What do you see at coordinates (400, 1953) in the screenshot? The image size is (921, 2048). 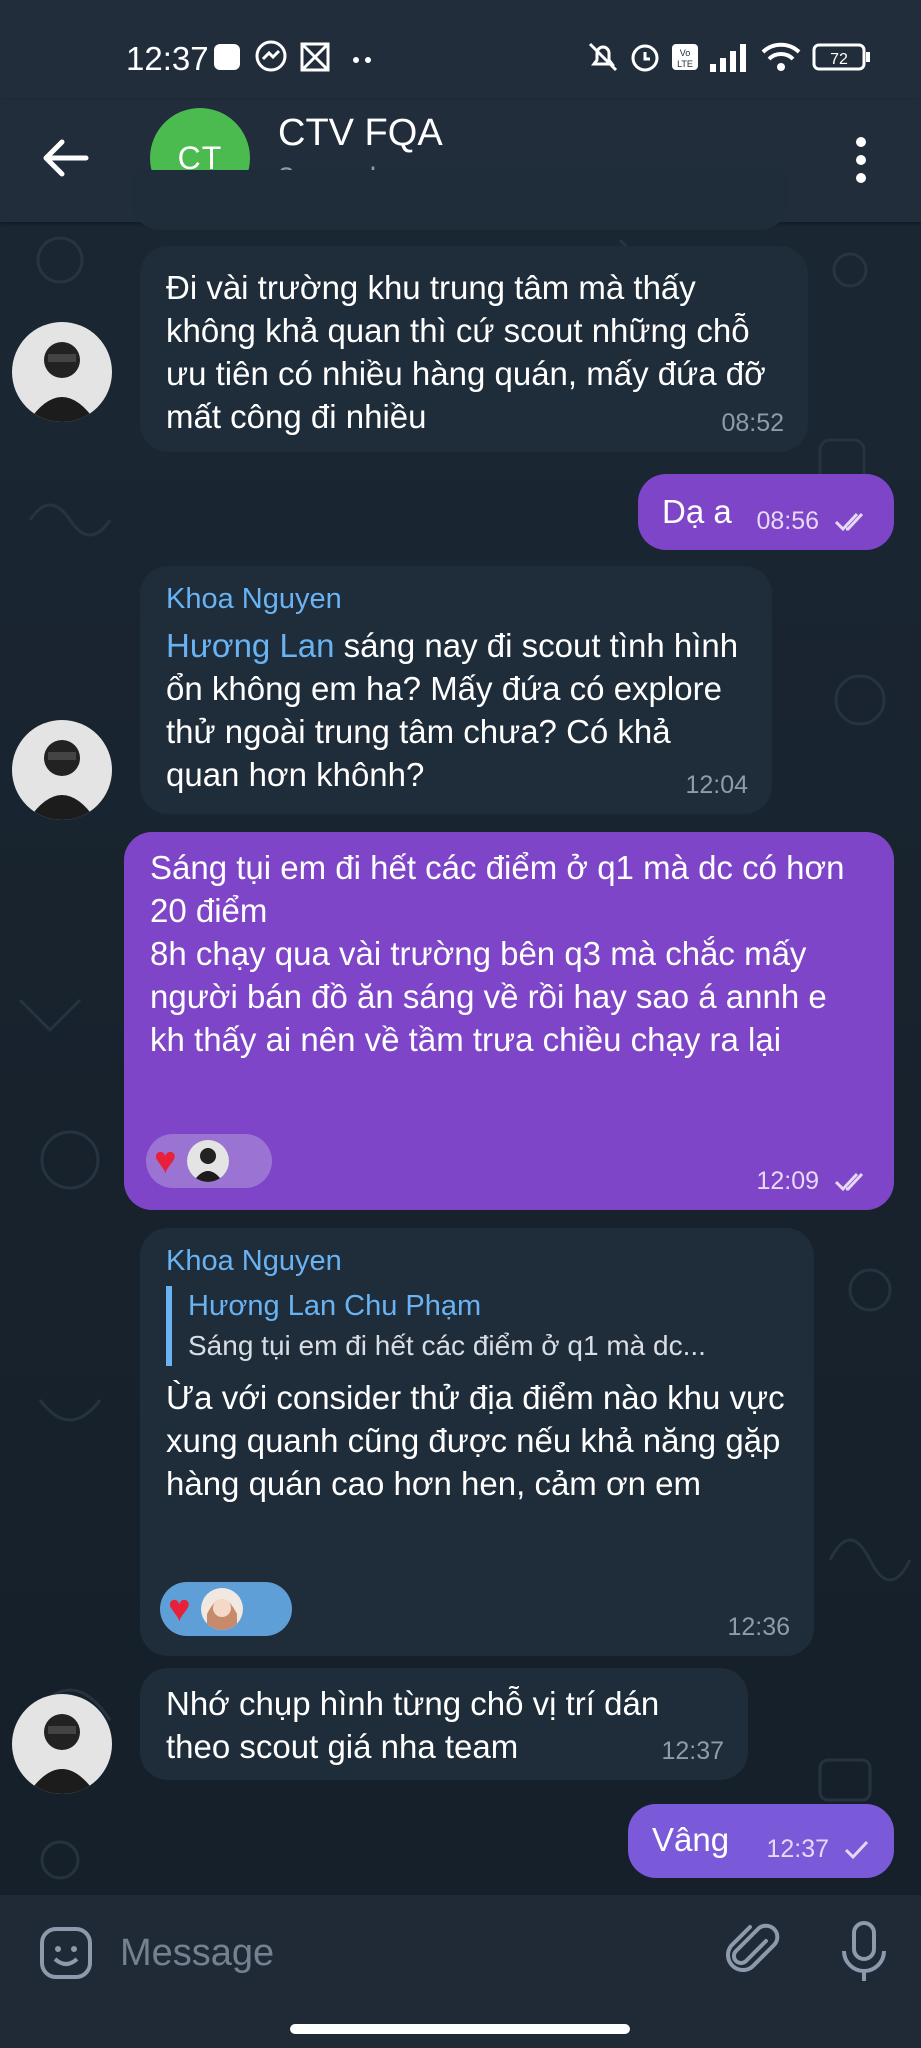 I see `message-input` at bounding box center [400, 1953].